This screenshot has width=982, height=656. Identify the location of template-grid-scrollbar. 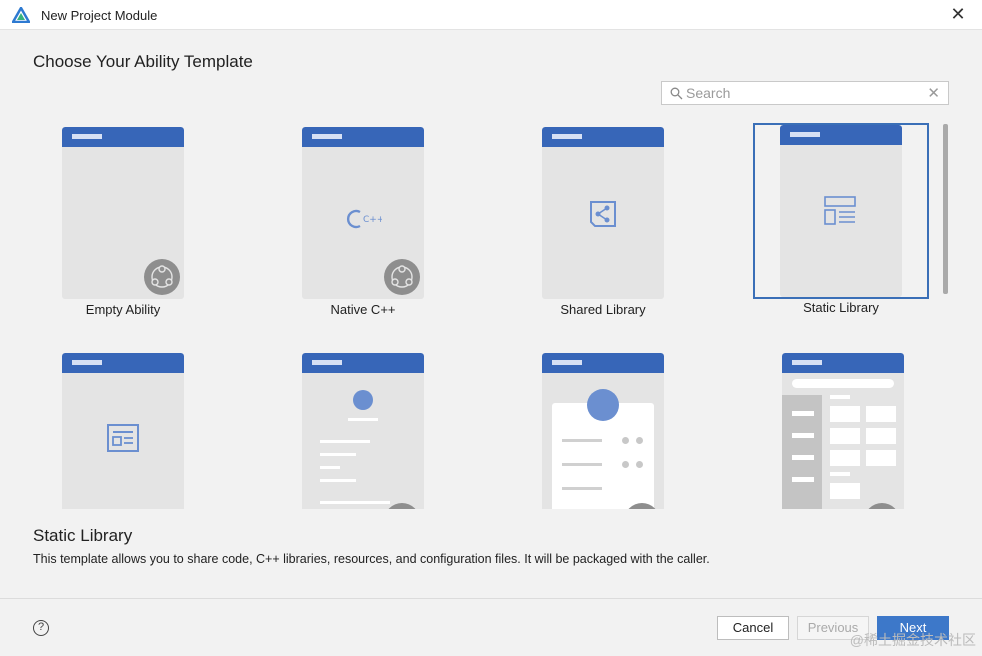
(945, 209).